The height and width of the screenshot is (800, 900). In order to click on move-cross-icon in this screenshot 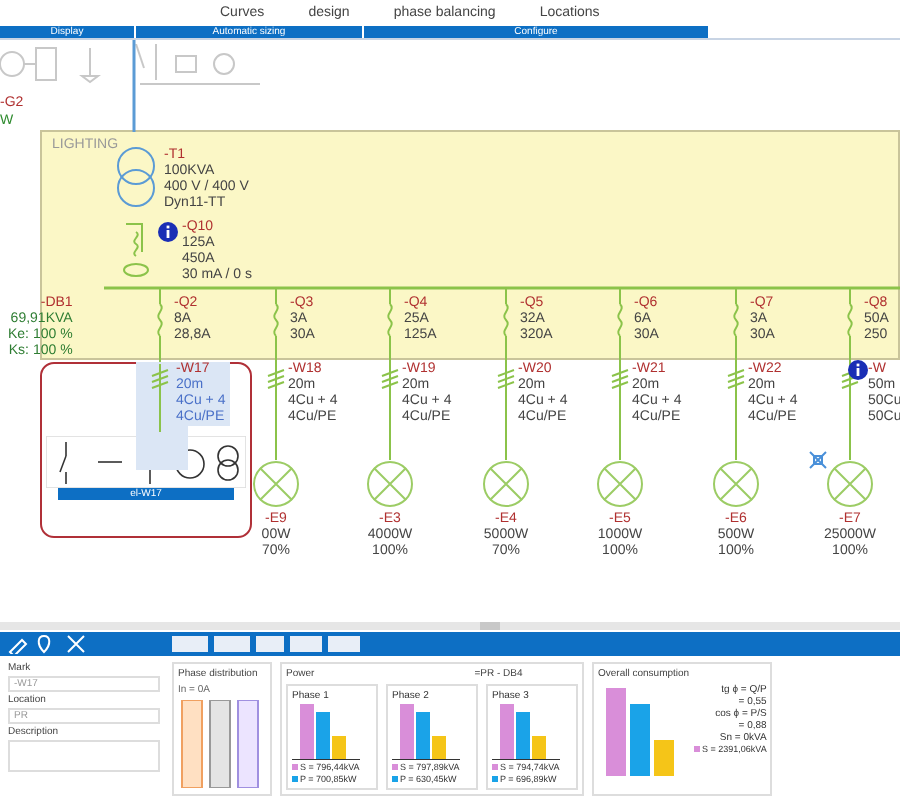, I will do `click(818, 460)`.